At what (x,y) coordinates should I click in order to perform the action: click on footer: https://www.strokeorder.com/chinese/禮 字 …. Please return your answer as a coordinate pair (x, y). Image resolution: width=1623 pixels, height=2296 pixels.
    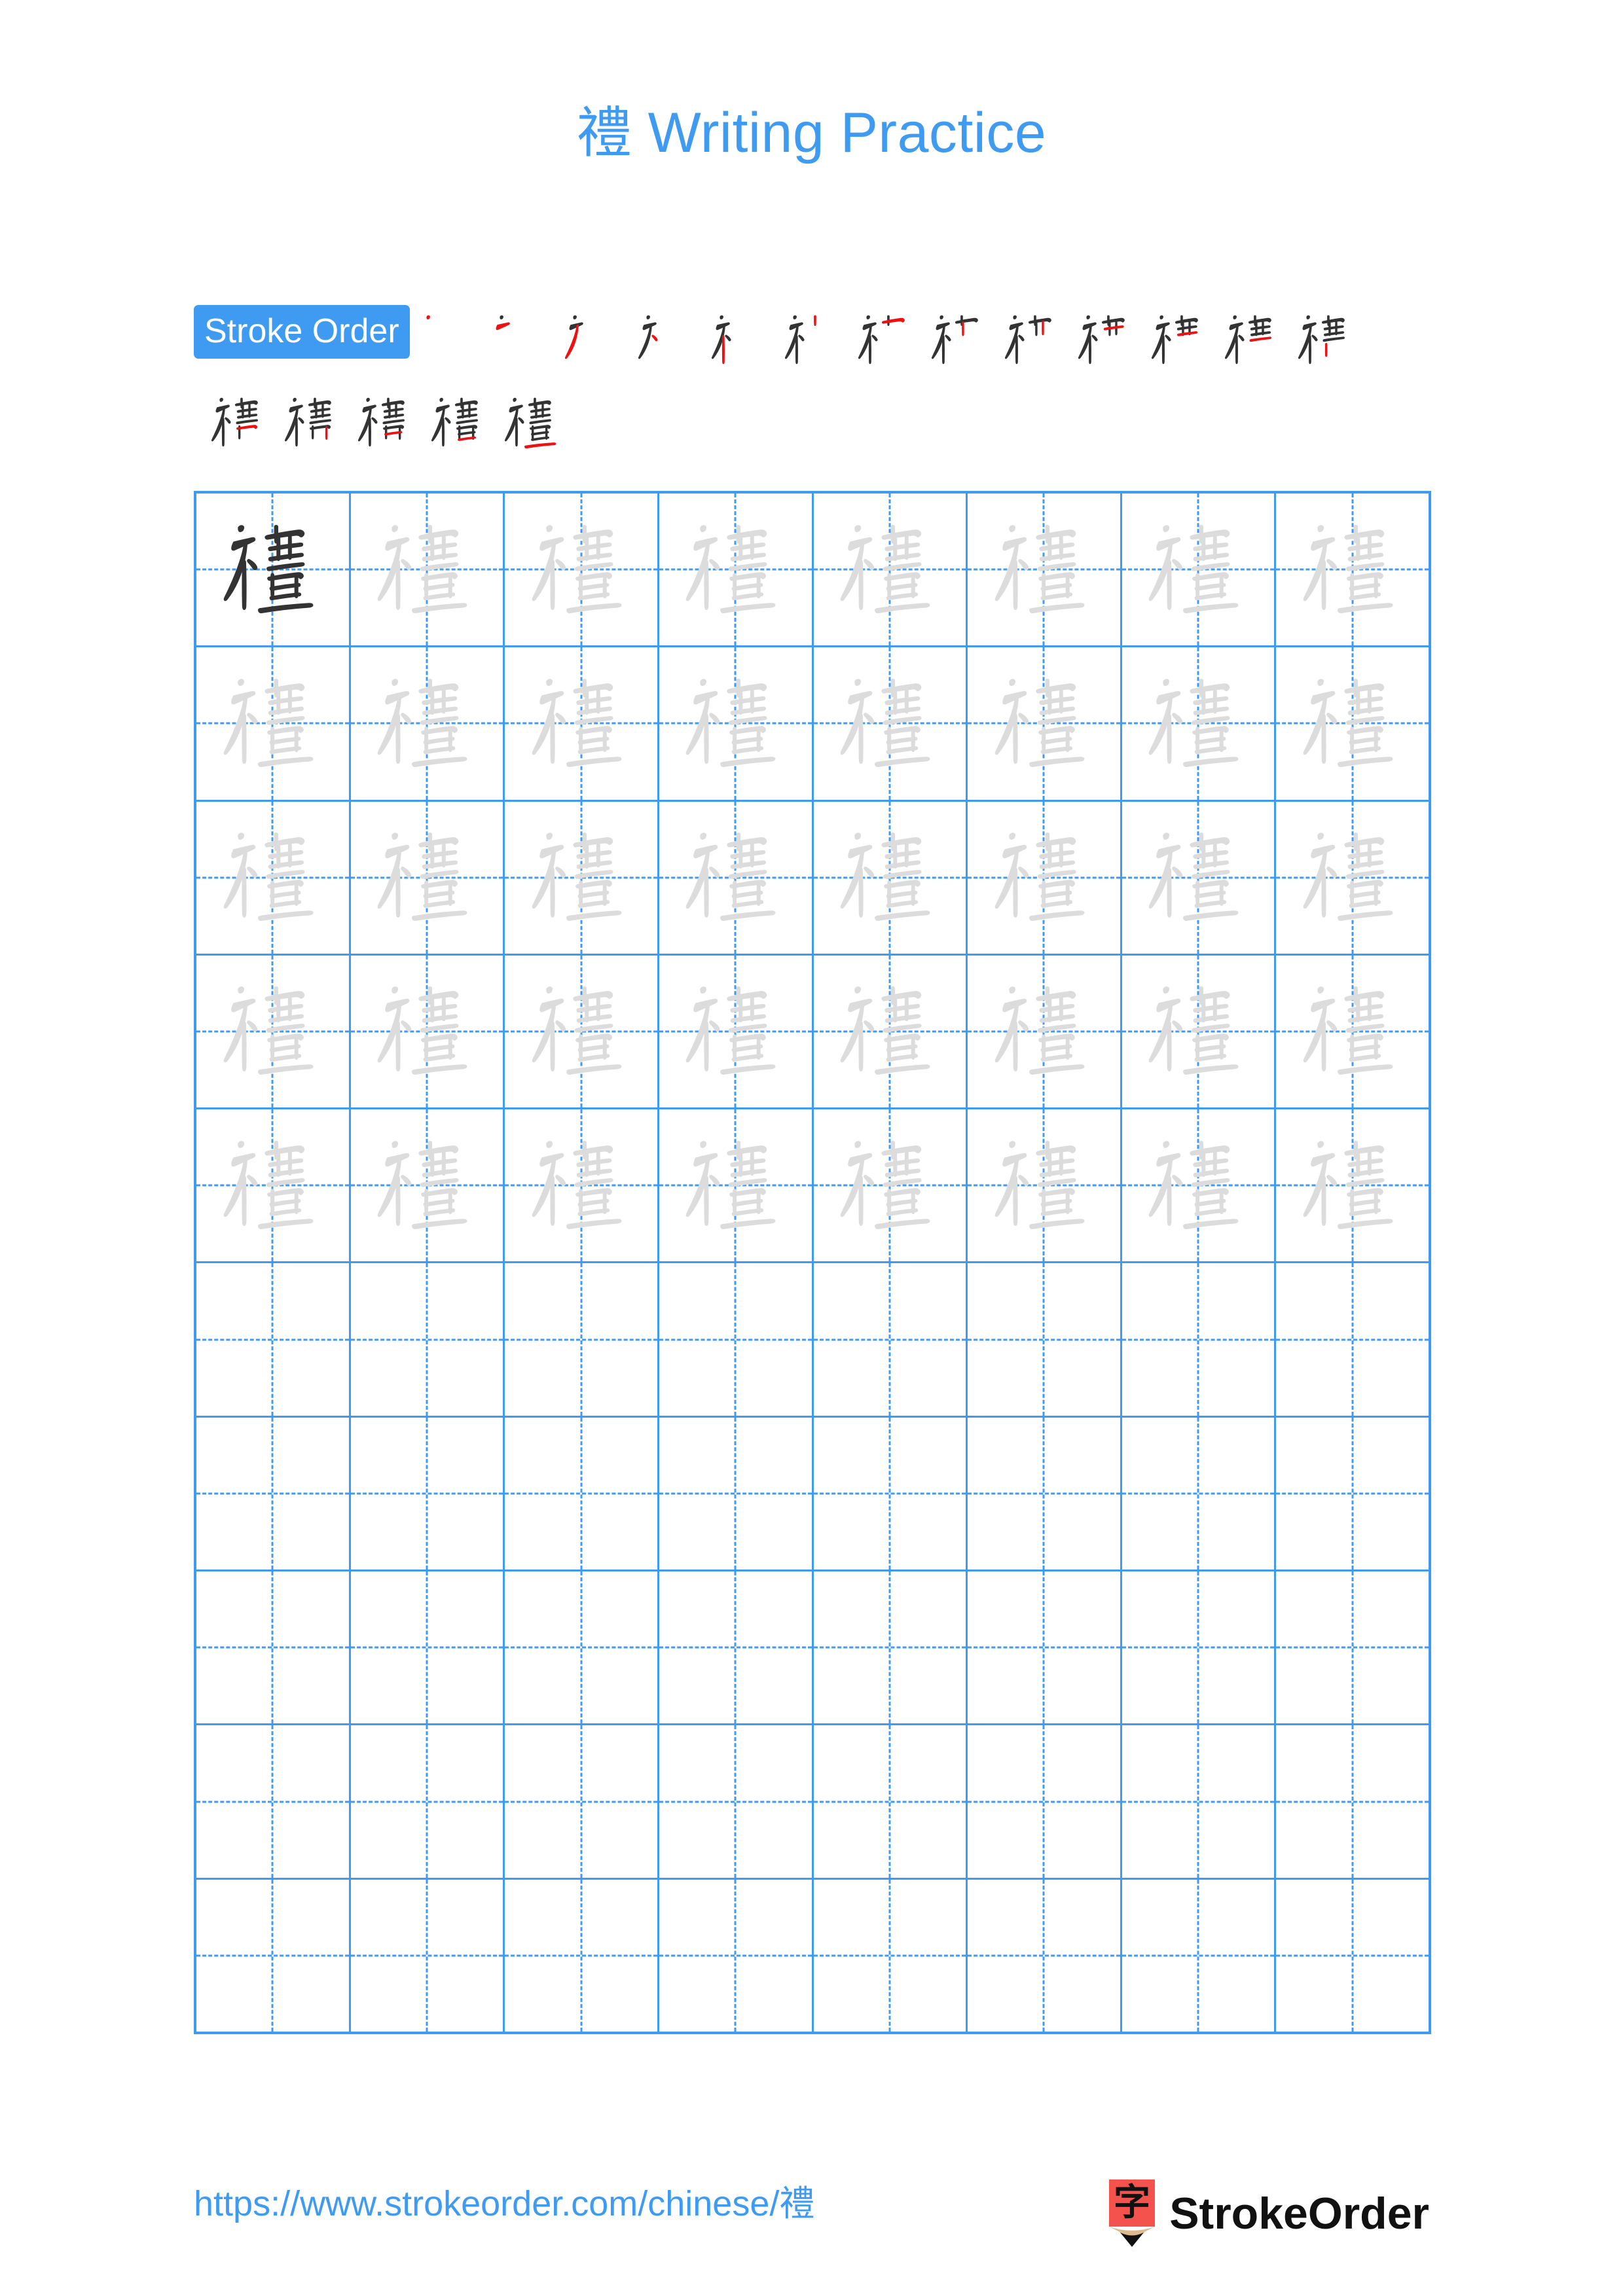
    Looking at the image, I should click on (811, 2218).